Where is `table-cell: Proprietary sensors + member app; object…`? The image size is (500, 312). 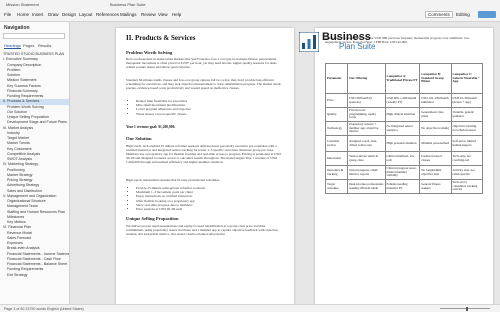
table-cell: Proprietary sensors + member app; object… is located at coordinates (366, 128).